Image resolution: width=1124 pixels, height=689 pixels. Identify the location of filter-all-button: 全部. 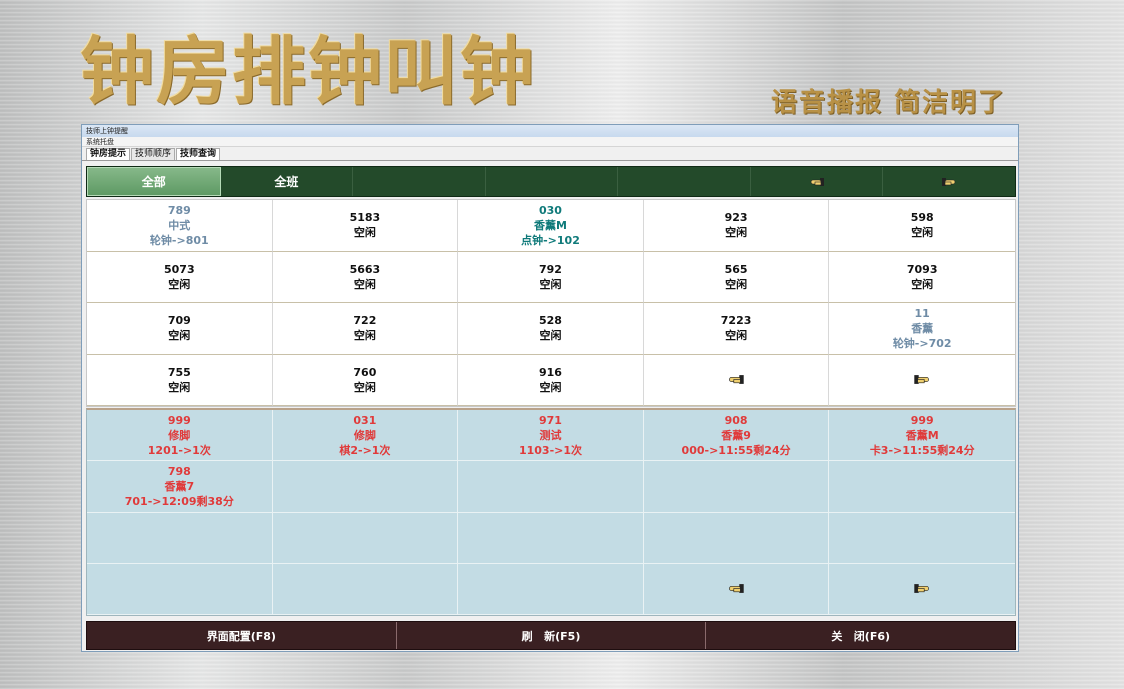
(154, 181).